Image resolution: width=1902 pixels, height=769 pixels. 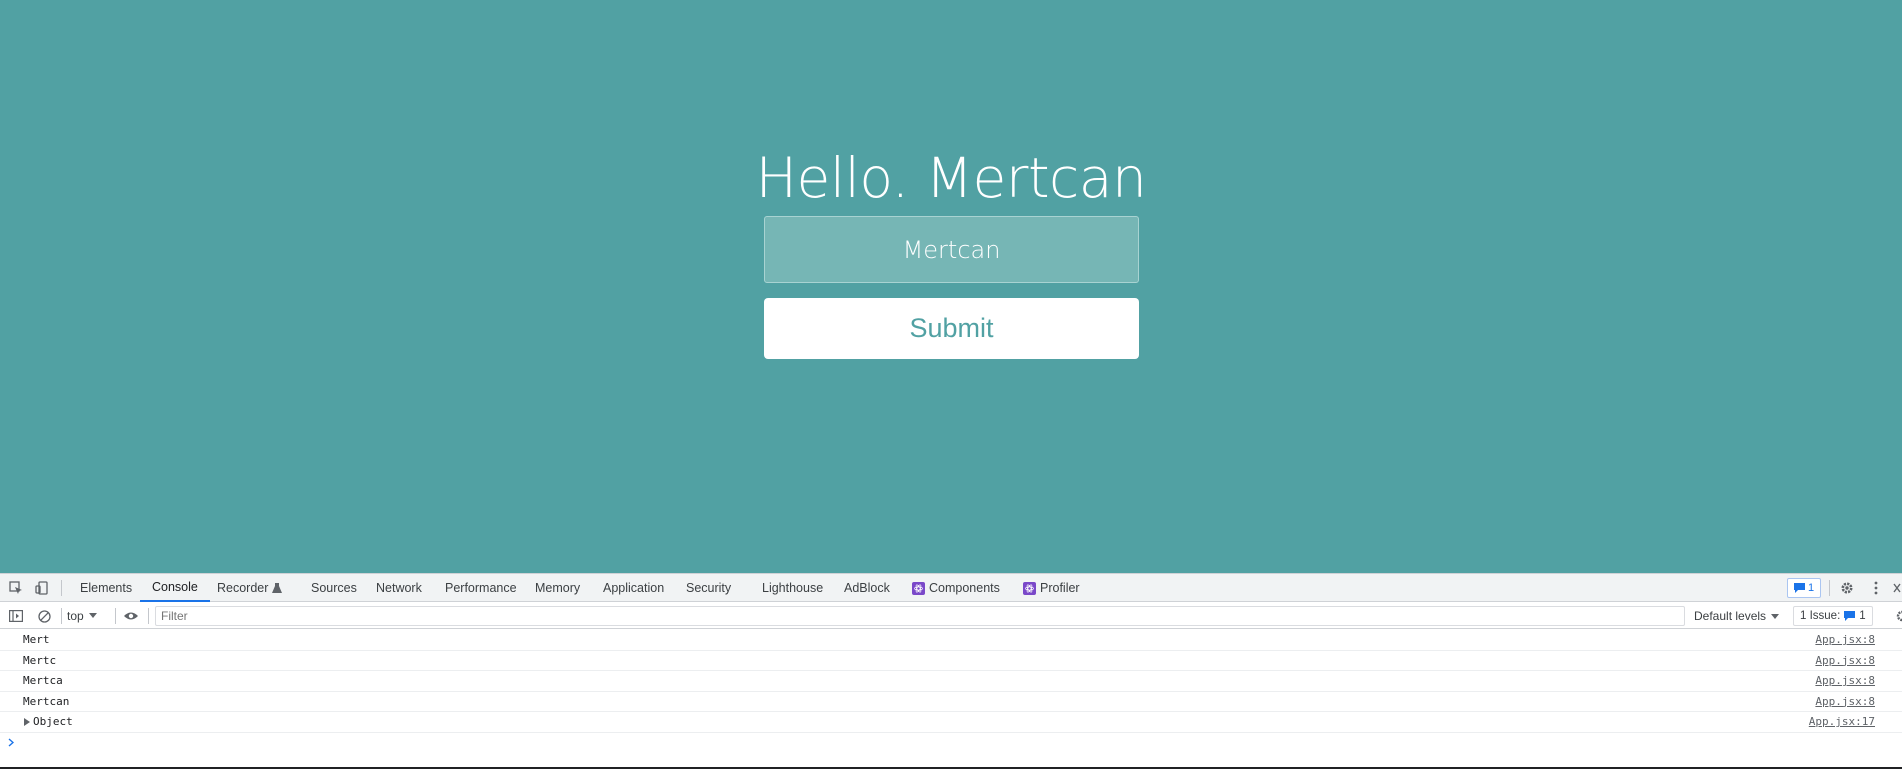 I want to click on eye-icon, so click(x=131, y=616).